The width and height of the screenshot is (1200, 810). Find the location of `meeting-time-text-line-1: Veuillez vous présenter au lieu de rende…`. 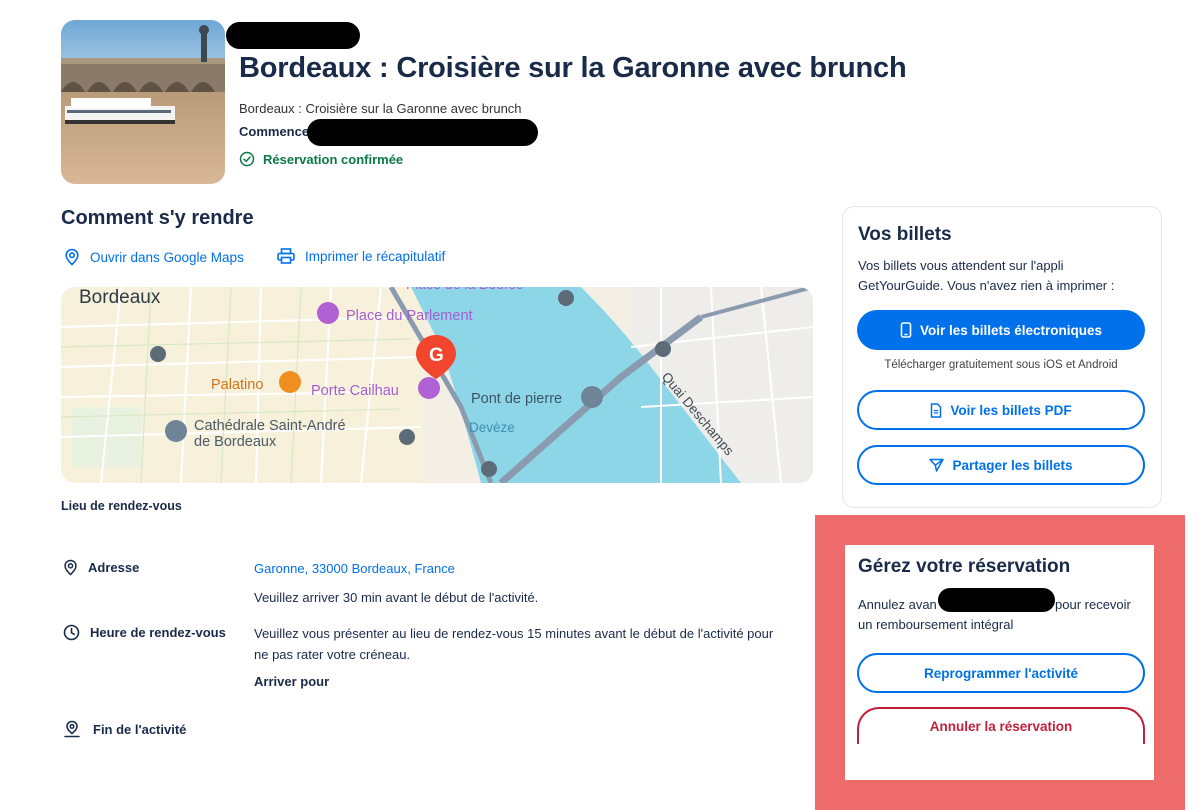

meeting-time-text-line-1: Veuillez vous présenter au lieu de rende… is located at coordinates (514, 633).